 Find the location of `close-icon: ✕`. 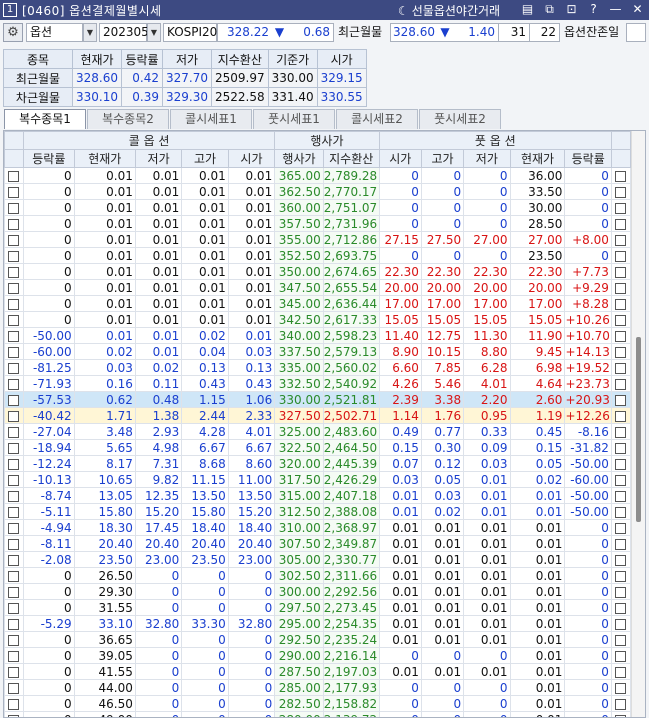

close-icon: ✕ is located at coordinates (637, 9).